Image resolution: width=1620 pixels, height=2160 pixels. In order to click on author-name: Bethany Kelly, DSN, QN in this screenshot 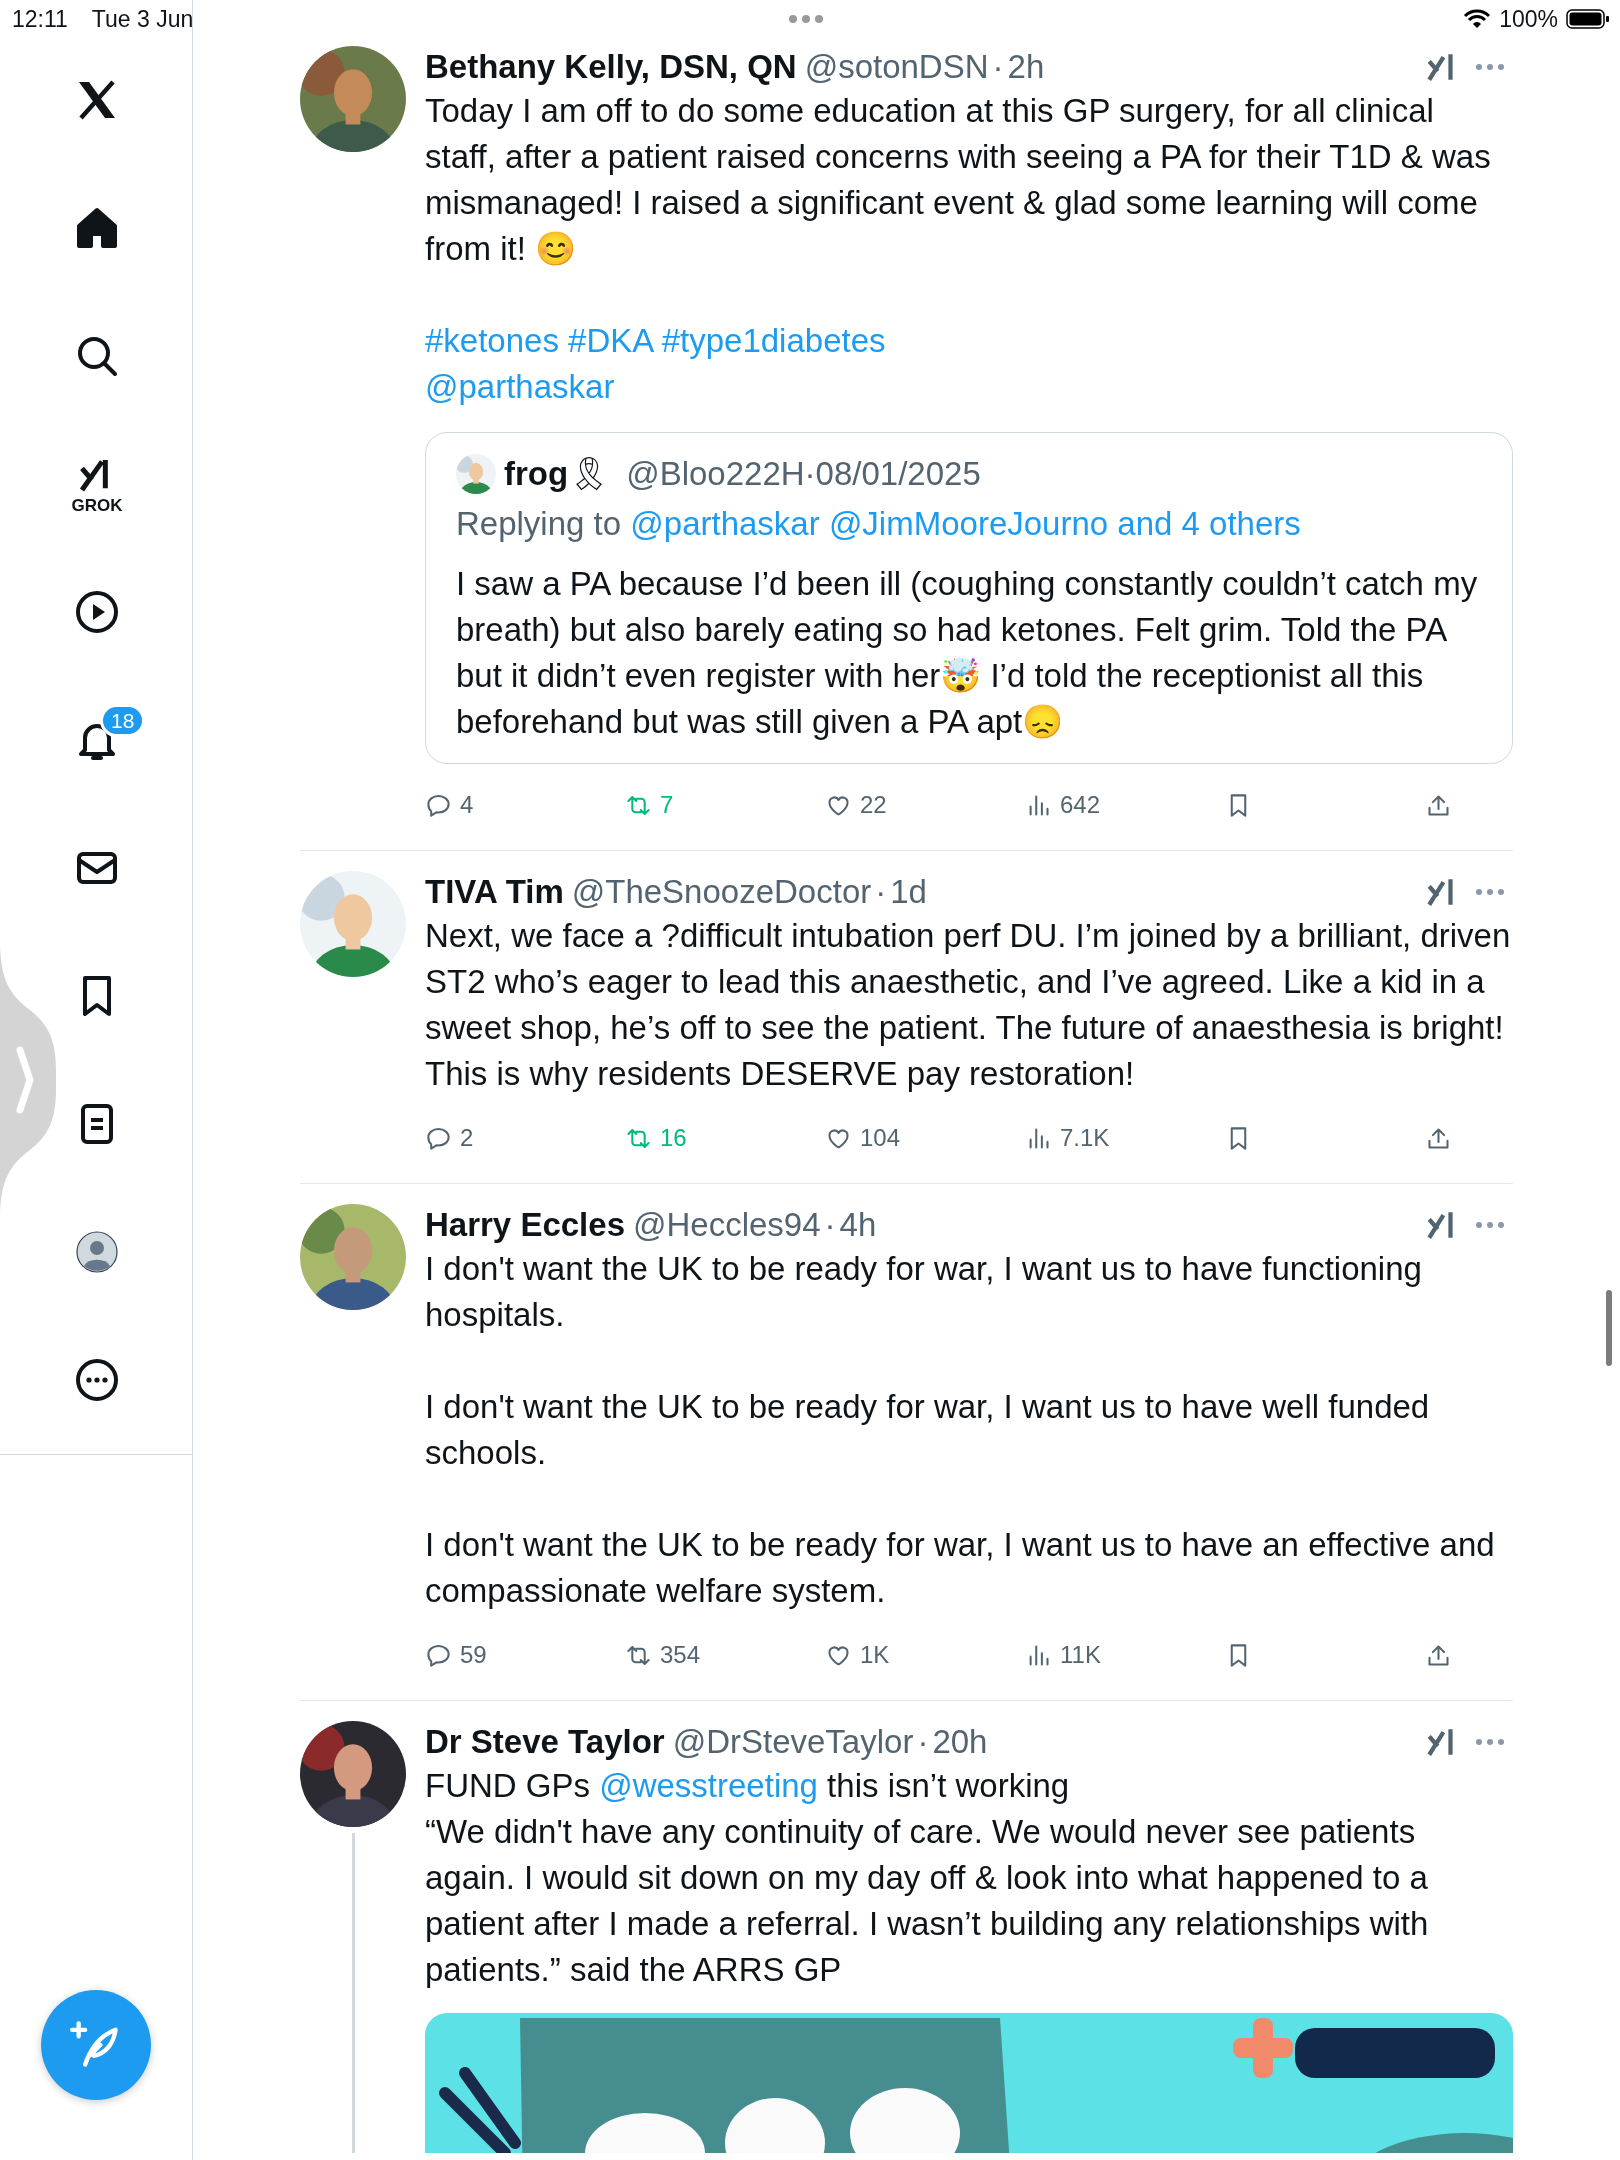, I will do `click(611, 67)`.